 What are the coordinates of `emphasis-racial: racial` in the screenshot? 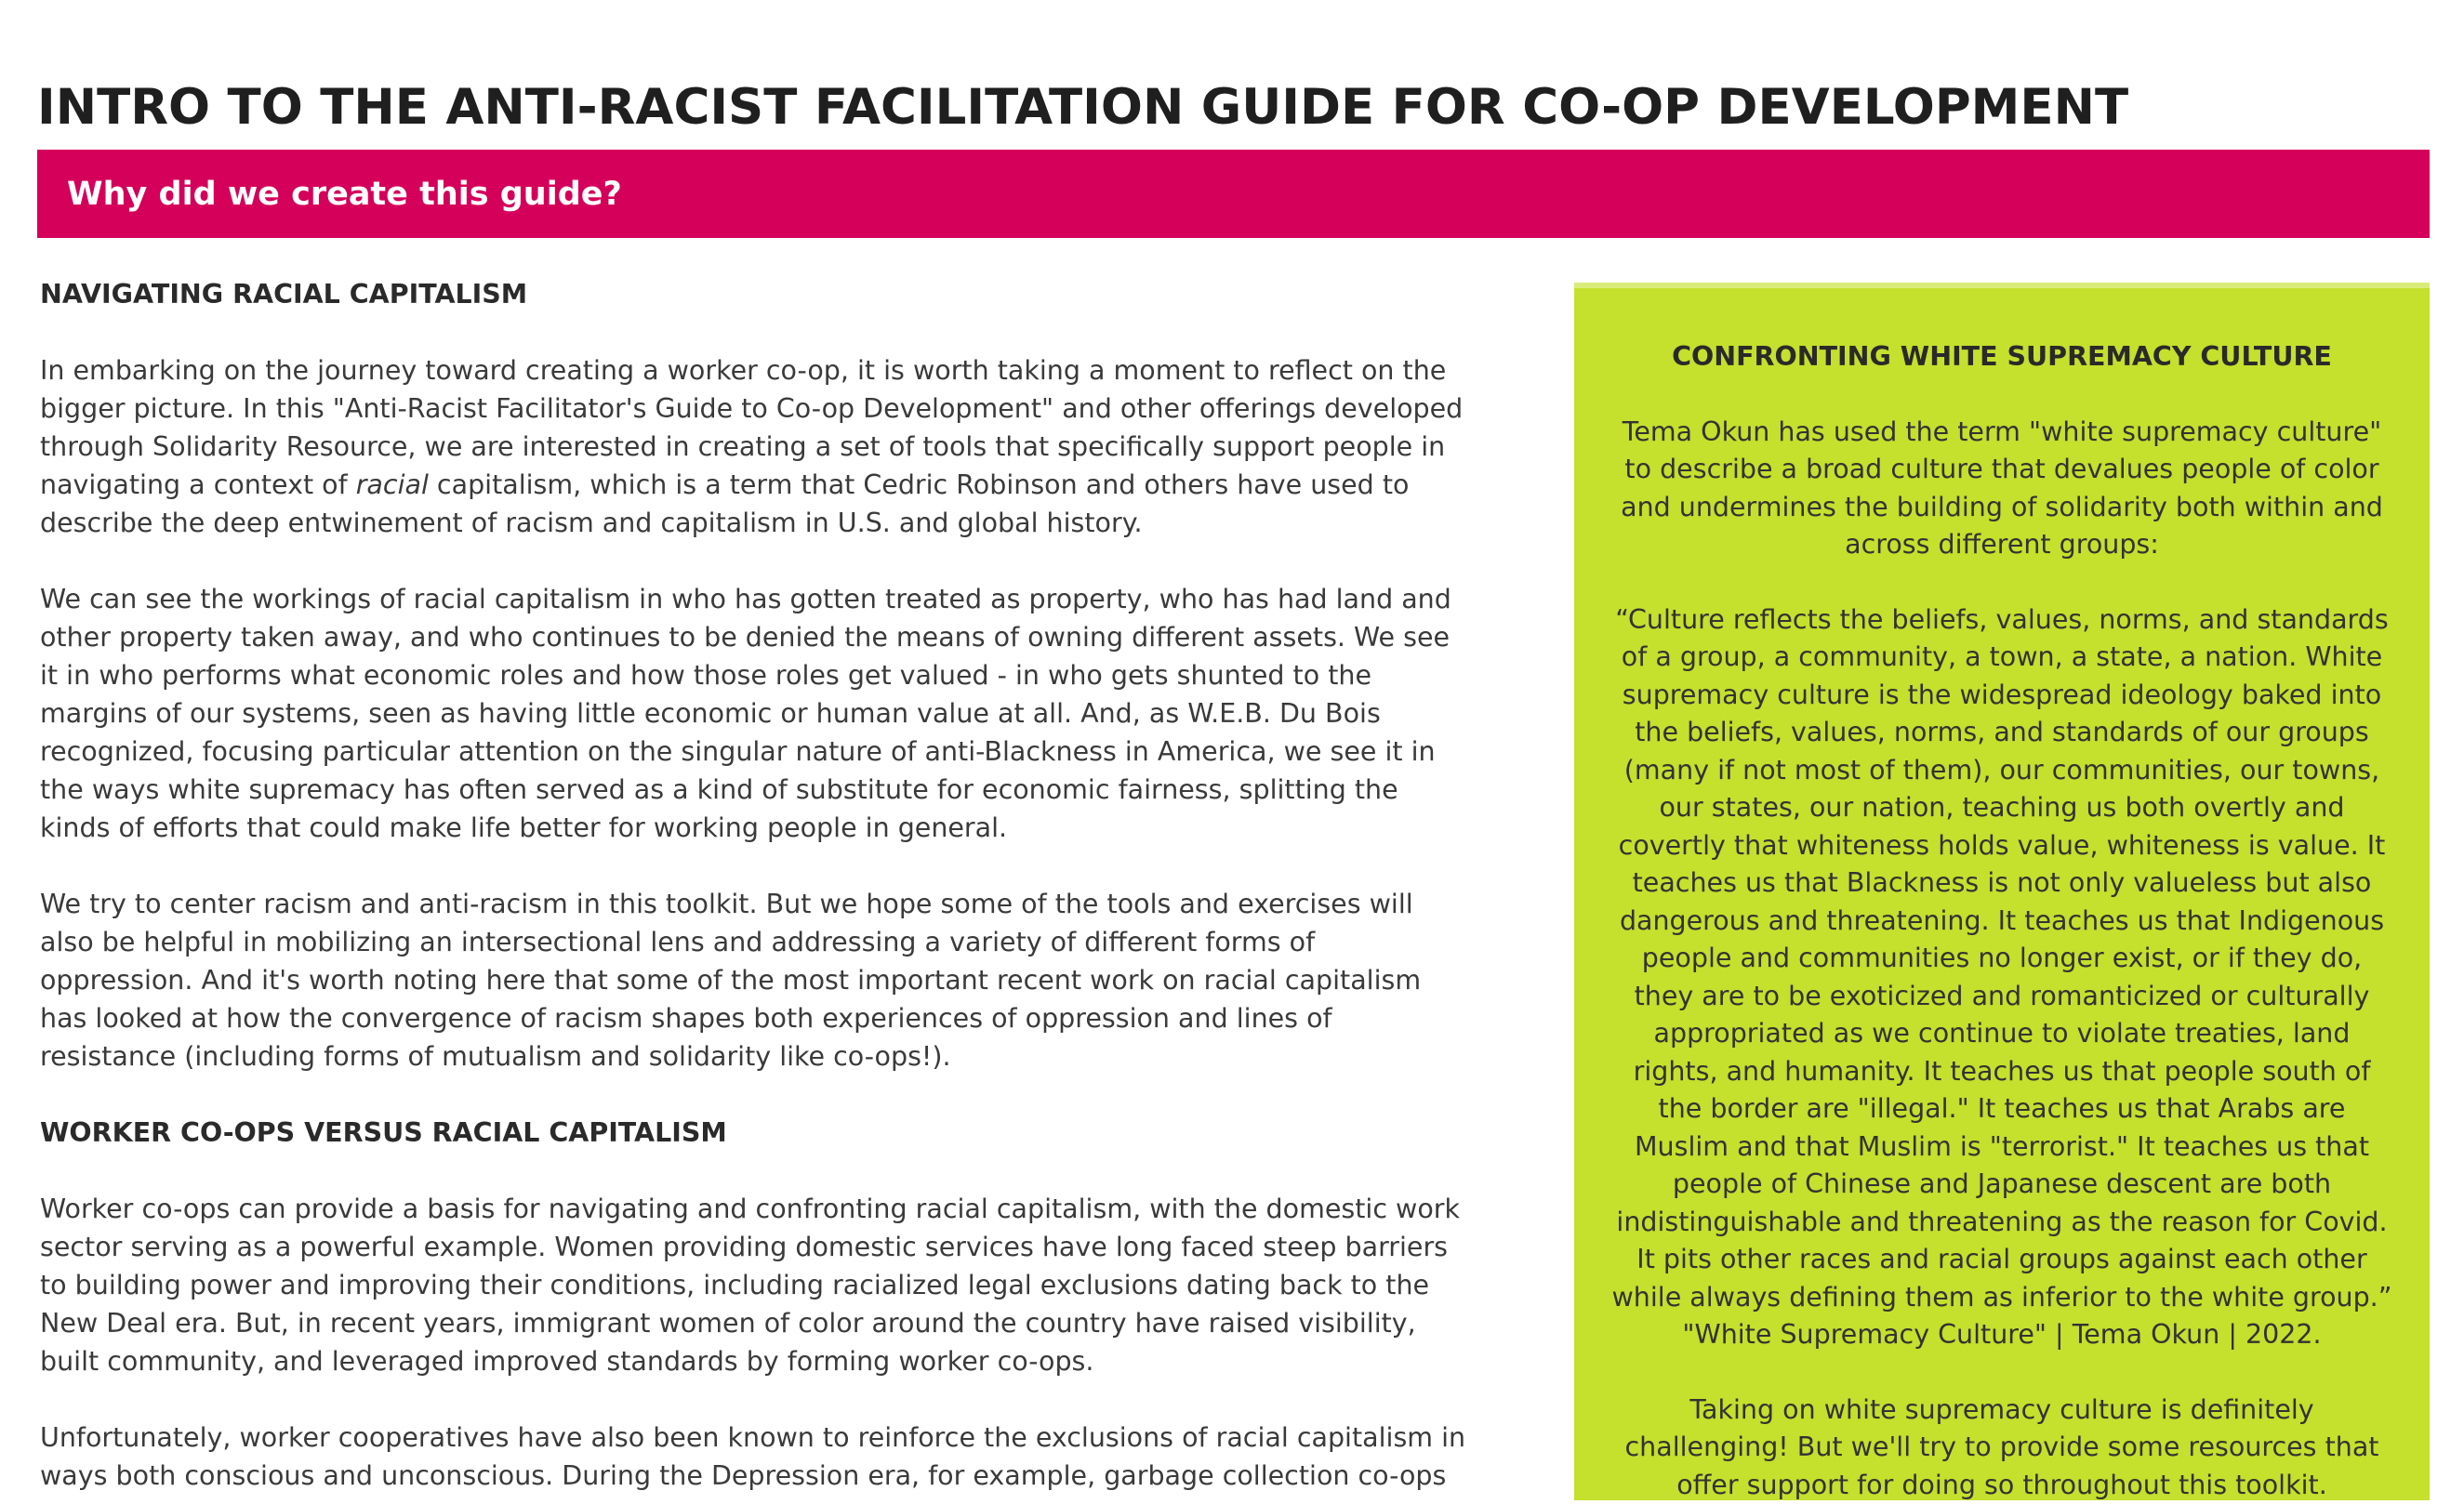 It's located at (392, 485).